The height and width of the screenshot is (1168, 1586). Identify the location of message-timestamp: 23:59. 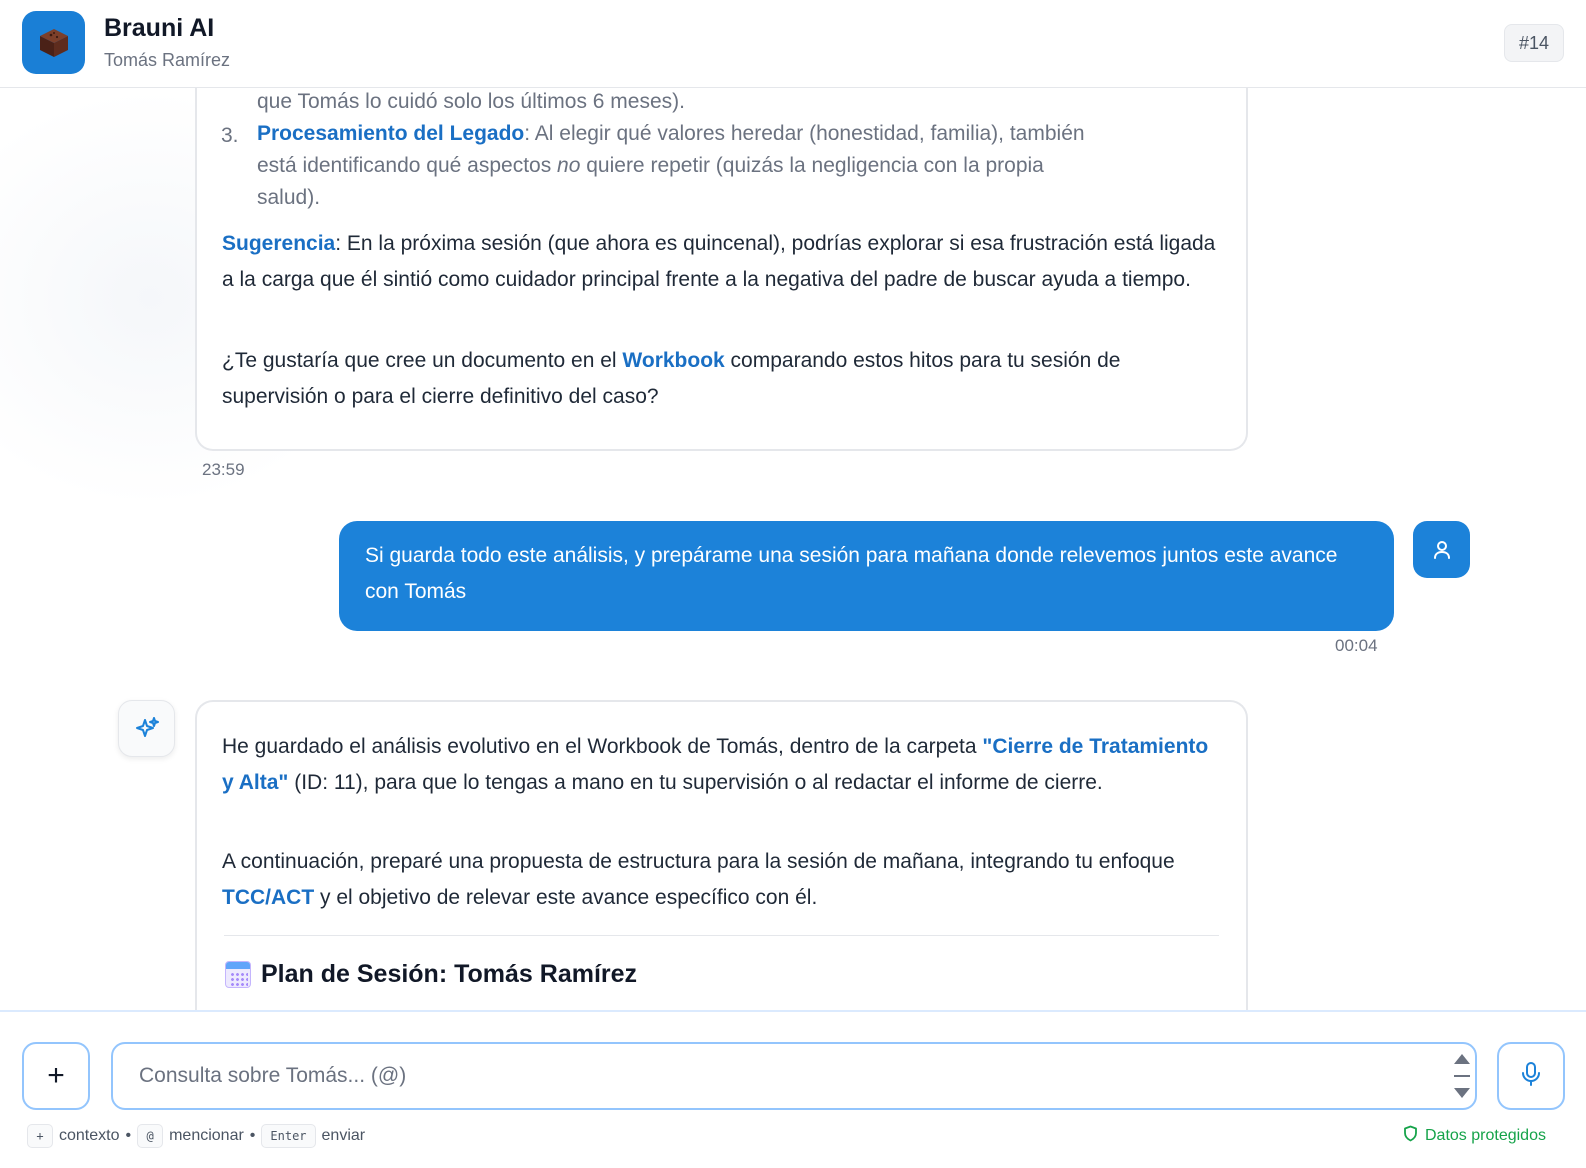
(223, 469).